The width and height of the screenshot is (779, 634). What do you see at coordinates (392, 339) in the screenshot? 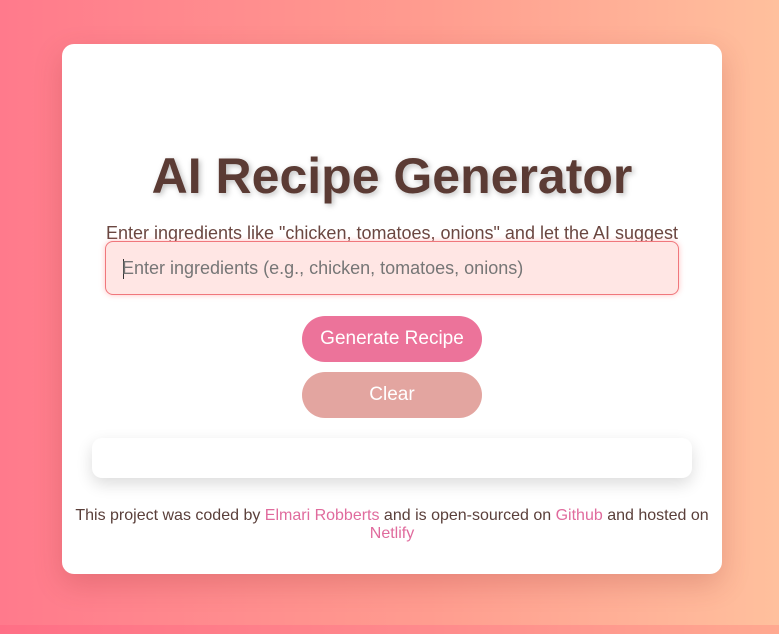
I see `generate-recipe-button: Generate Recipe` at bounding box center [392, 339].